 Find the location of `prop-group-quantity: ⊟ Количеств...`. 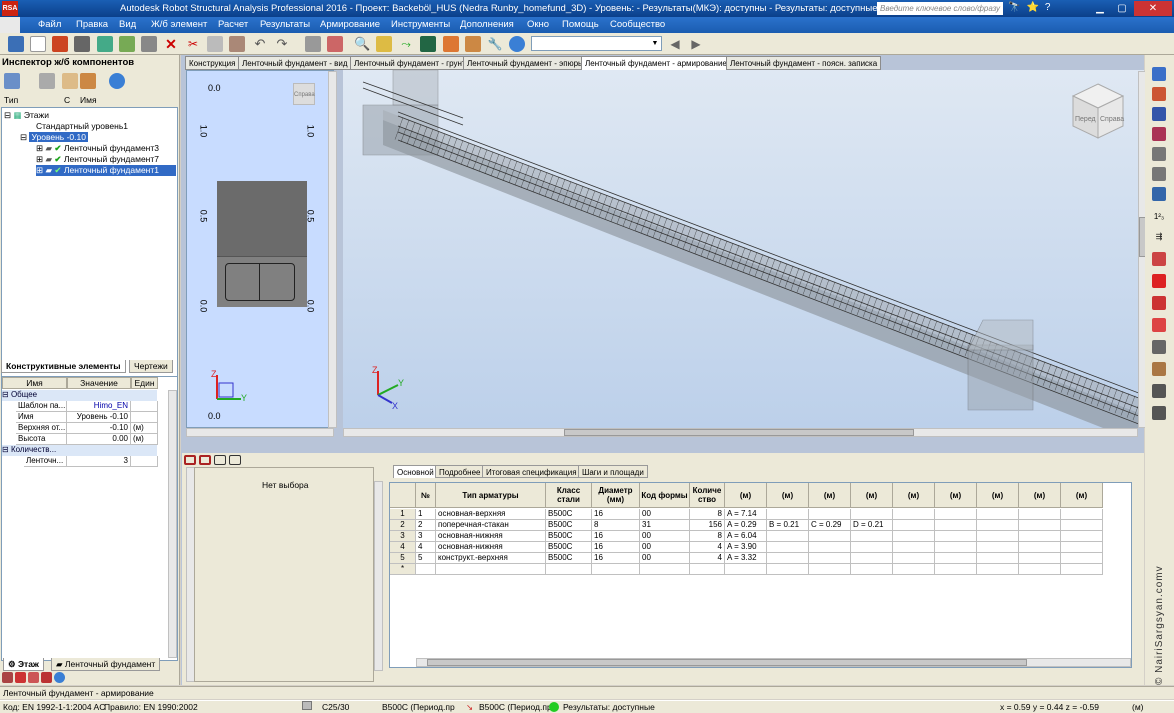

prop-group-quantity: ⊟ Количеств... is located at coordinates (79, 450).